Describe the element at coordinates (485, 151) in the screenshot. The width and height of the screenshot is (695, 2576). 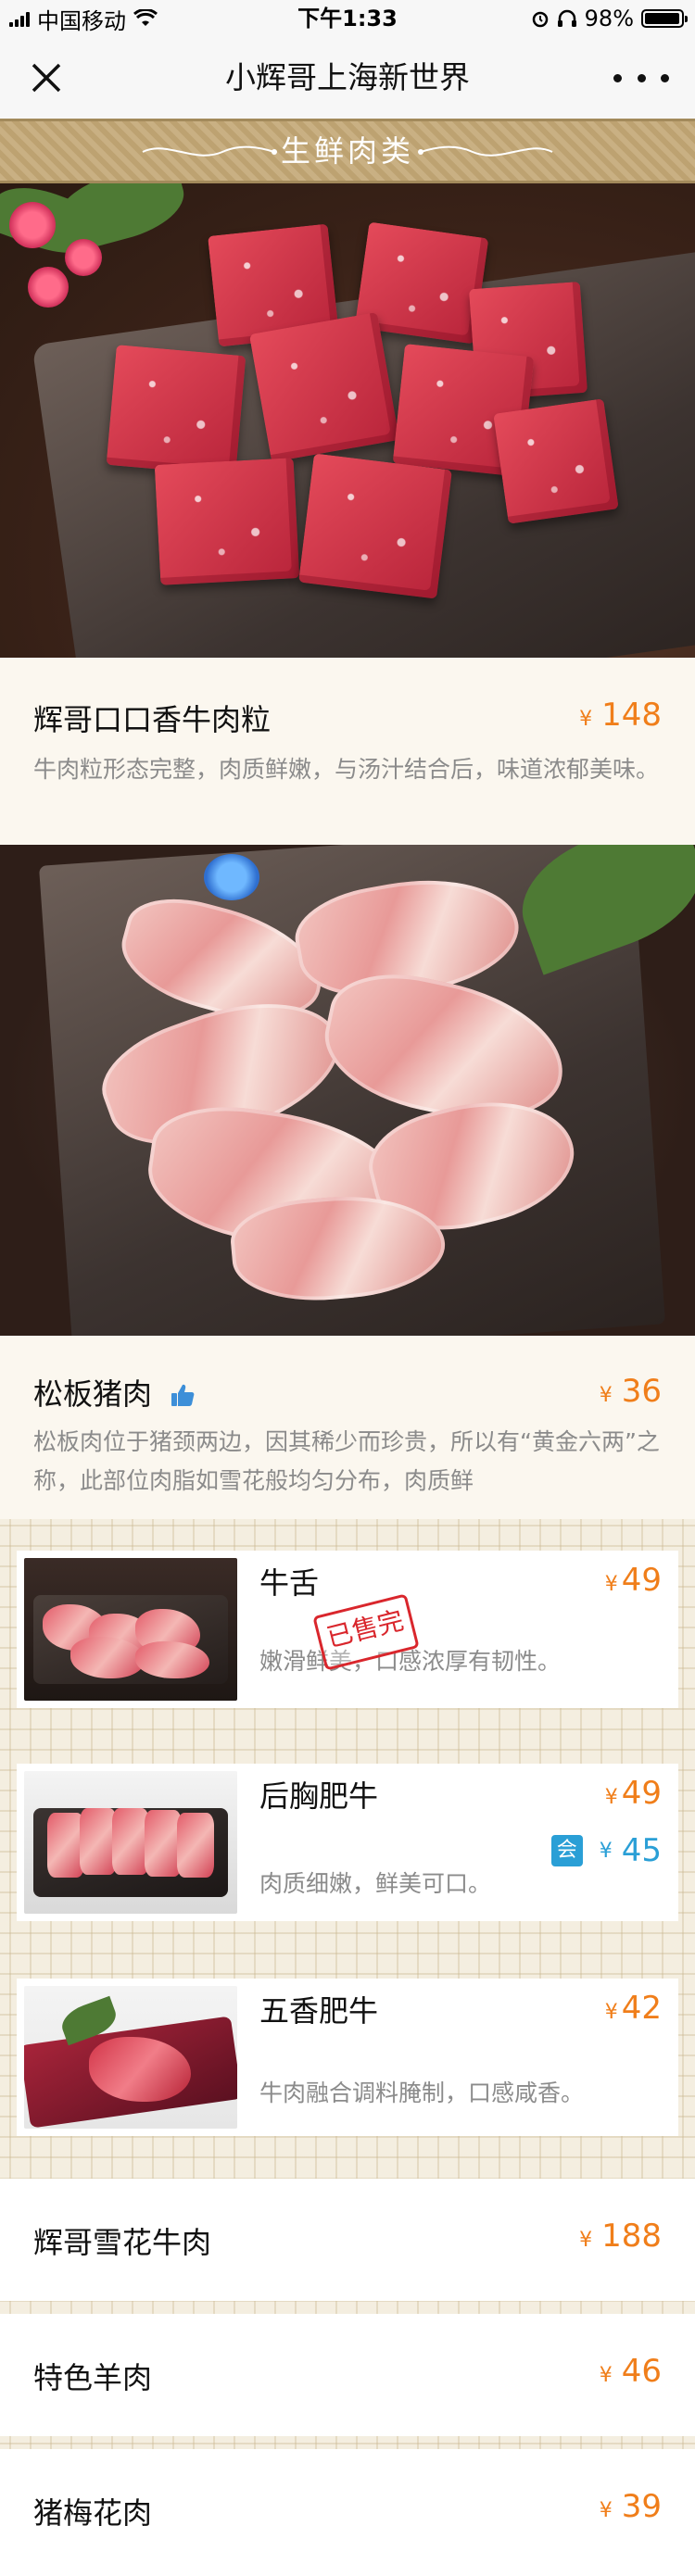
I see `ornament-right-icon` at that location.